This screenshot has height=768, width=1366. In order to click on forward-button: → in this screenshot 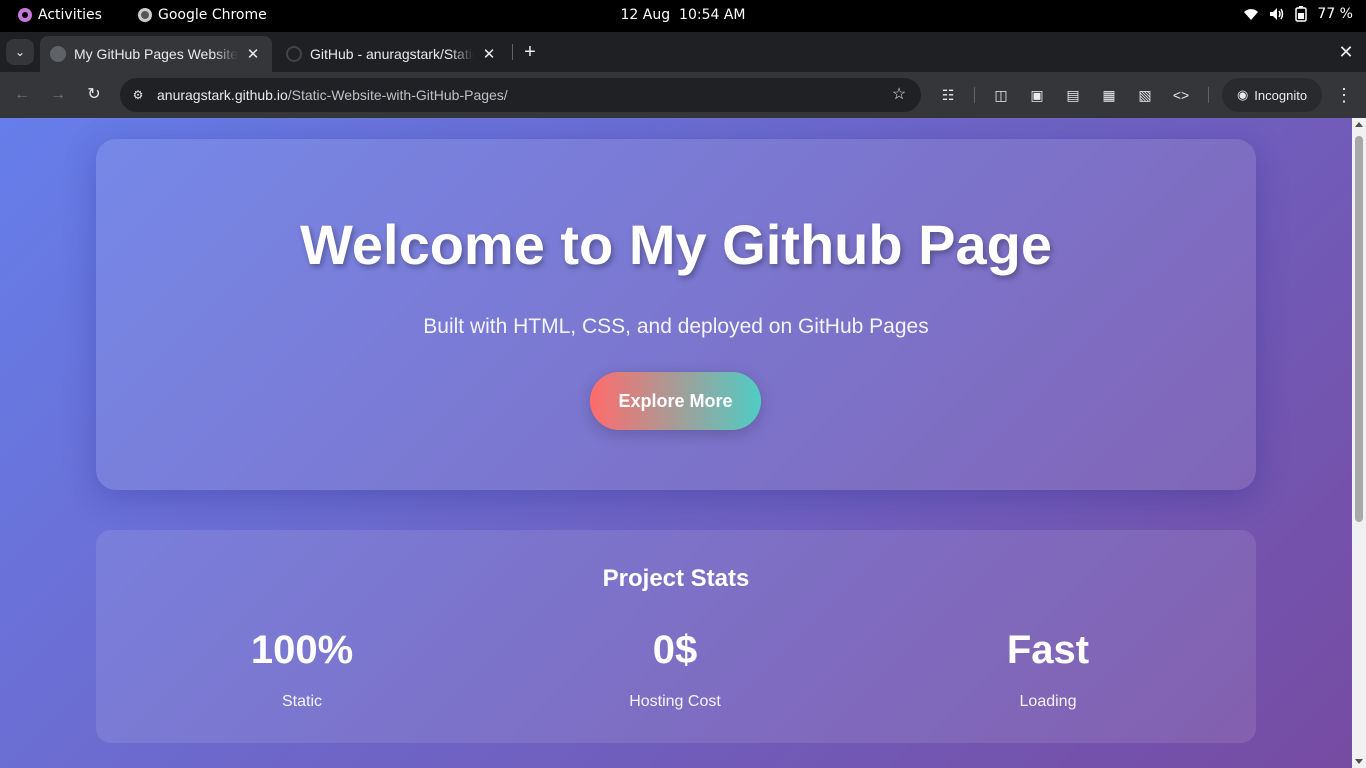, I will do `click(58, 95)`.